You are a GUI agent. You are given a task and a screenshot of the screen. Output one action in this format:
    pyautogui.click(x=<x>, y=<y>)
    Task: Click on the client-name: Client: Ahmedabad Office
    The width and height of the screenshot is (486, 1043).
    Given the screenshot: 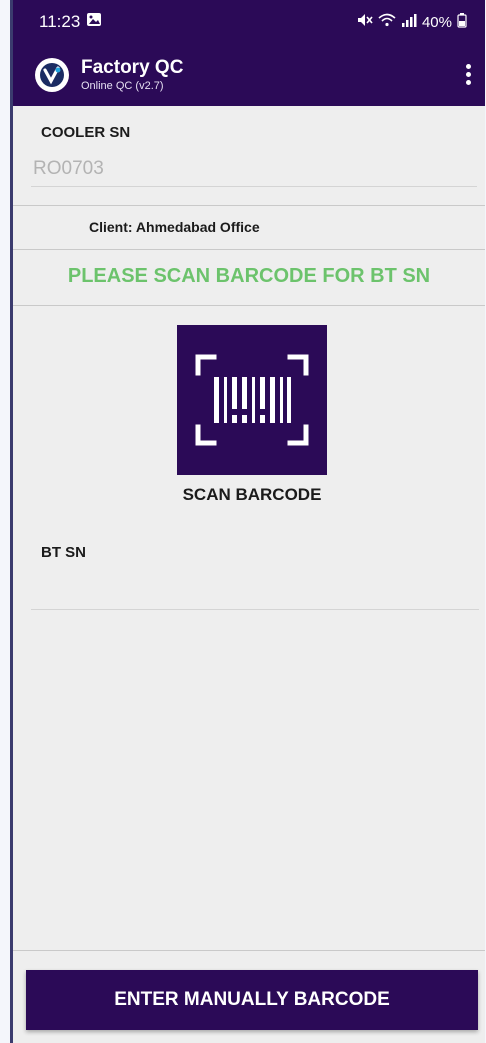 What is the action you would take?
    pyautogui.click(x=174, y=227)
    